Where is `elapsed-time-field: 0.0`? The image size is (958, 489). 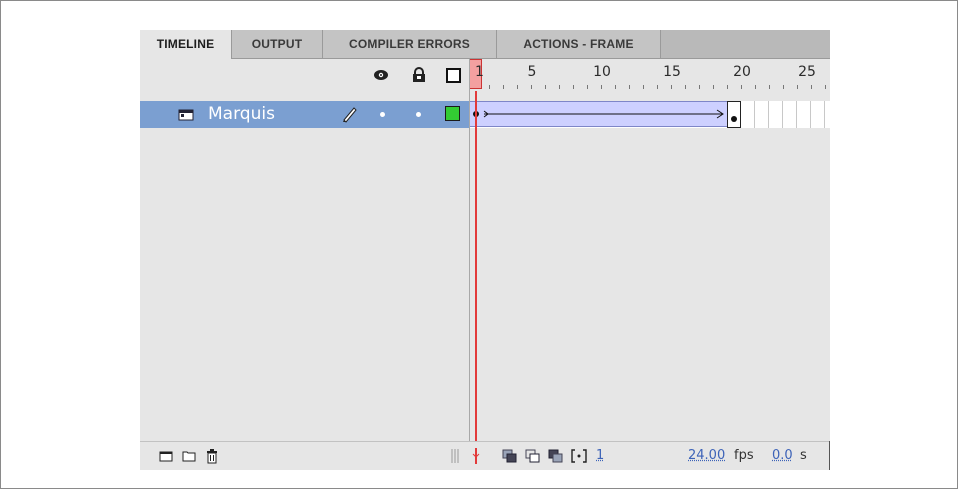 elapsed-time-field: 0.0 is located at coordinates (782, 455).